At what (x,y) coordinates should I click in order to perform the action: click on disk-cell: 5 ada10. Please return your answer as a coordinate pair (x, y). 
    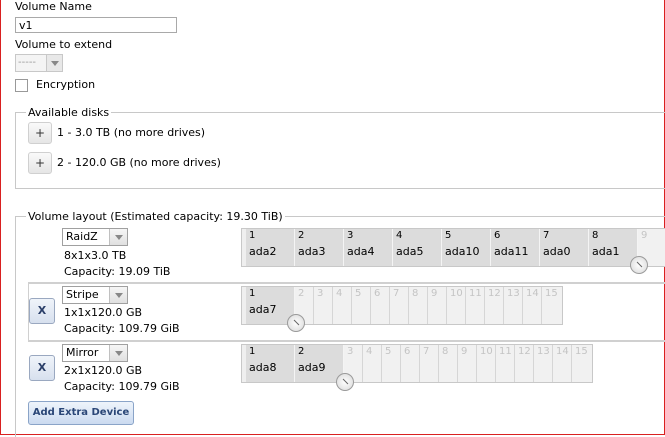
    Looking at the image, I should click on (466, 247).